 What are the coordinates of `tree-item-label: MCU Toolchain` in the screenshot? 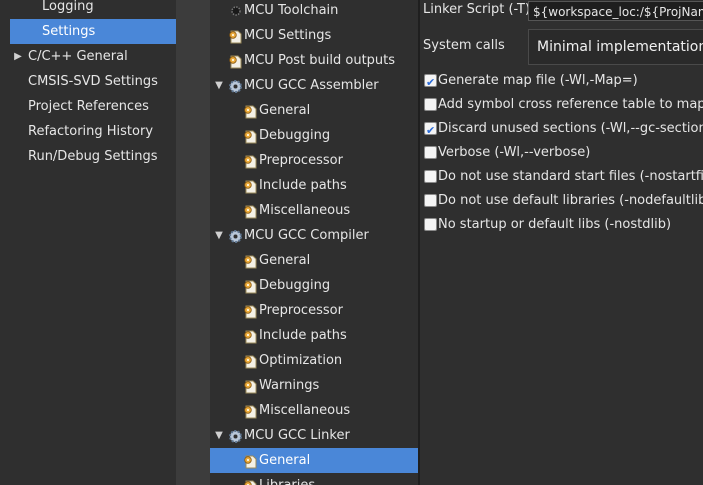 It's located at (291, 10).